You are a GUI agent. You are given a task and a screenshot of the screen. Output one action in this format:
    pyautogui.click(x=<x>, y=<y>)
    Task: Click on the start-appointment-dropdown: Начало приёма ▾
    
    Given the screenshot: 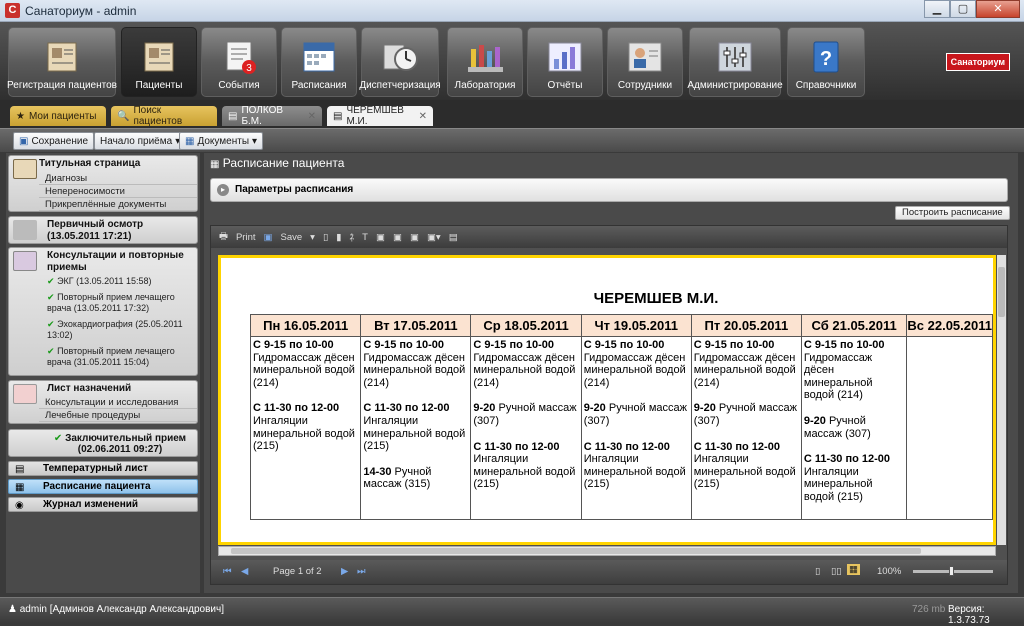 What is the action you would take?
    pyautogui.click(x=140, y=141)
    